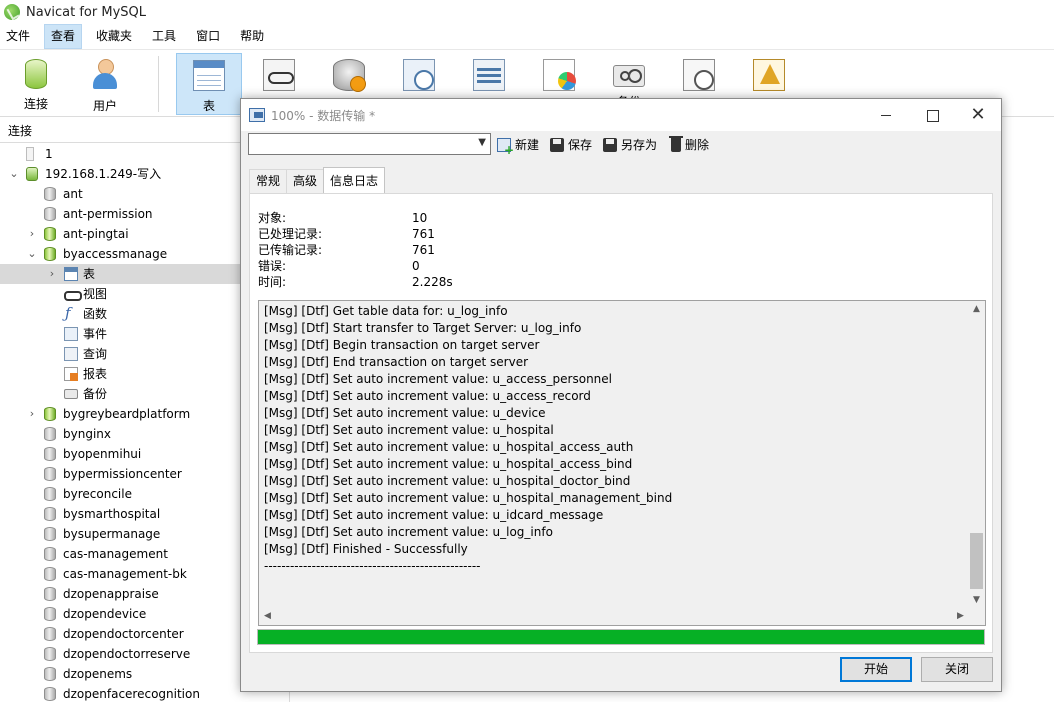 The height and width of the screenshot is (702, 1054). I want to click on minimize-button, so click(886, 115).